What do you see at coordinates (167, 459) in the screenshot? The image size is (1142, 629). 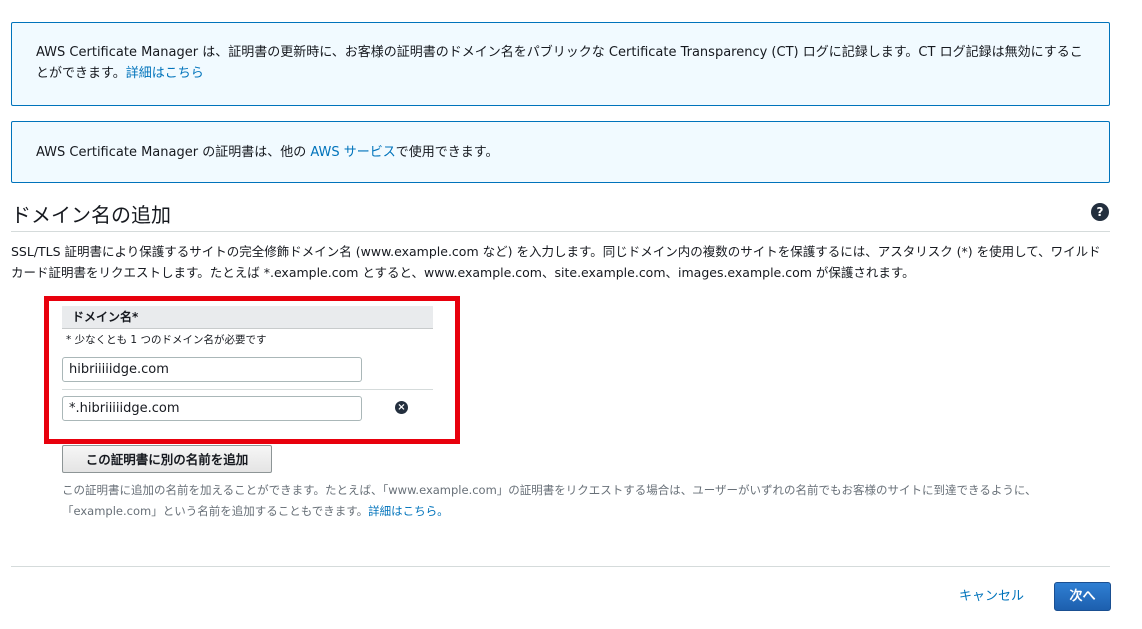 I see `add-another-name-button: この証明書に別の名前を追加` at bounding box center [167, 459].